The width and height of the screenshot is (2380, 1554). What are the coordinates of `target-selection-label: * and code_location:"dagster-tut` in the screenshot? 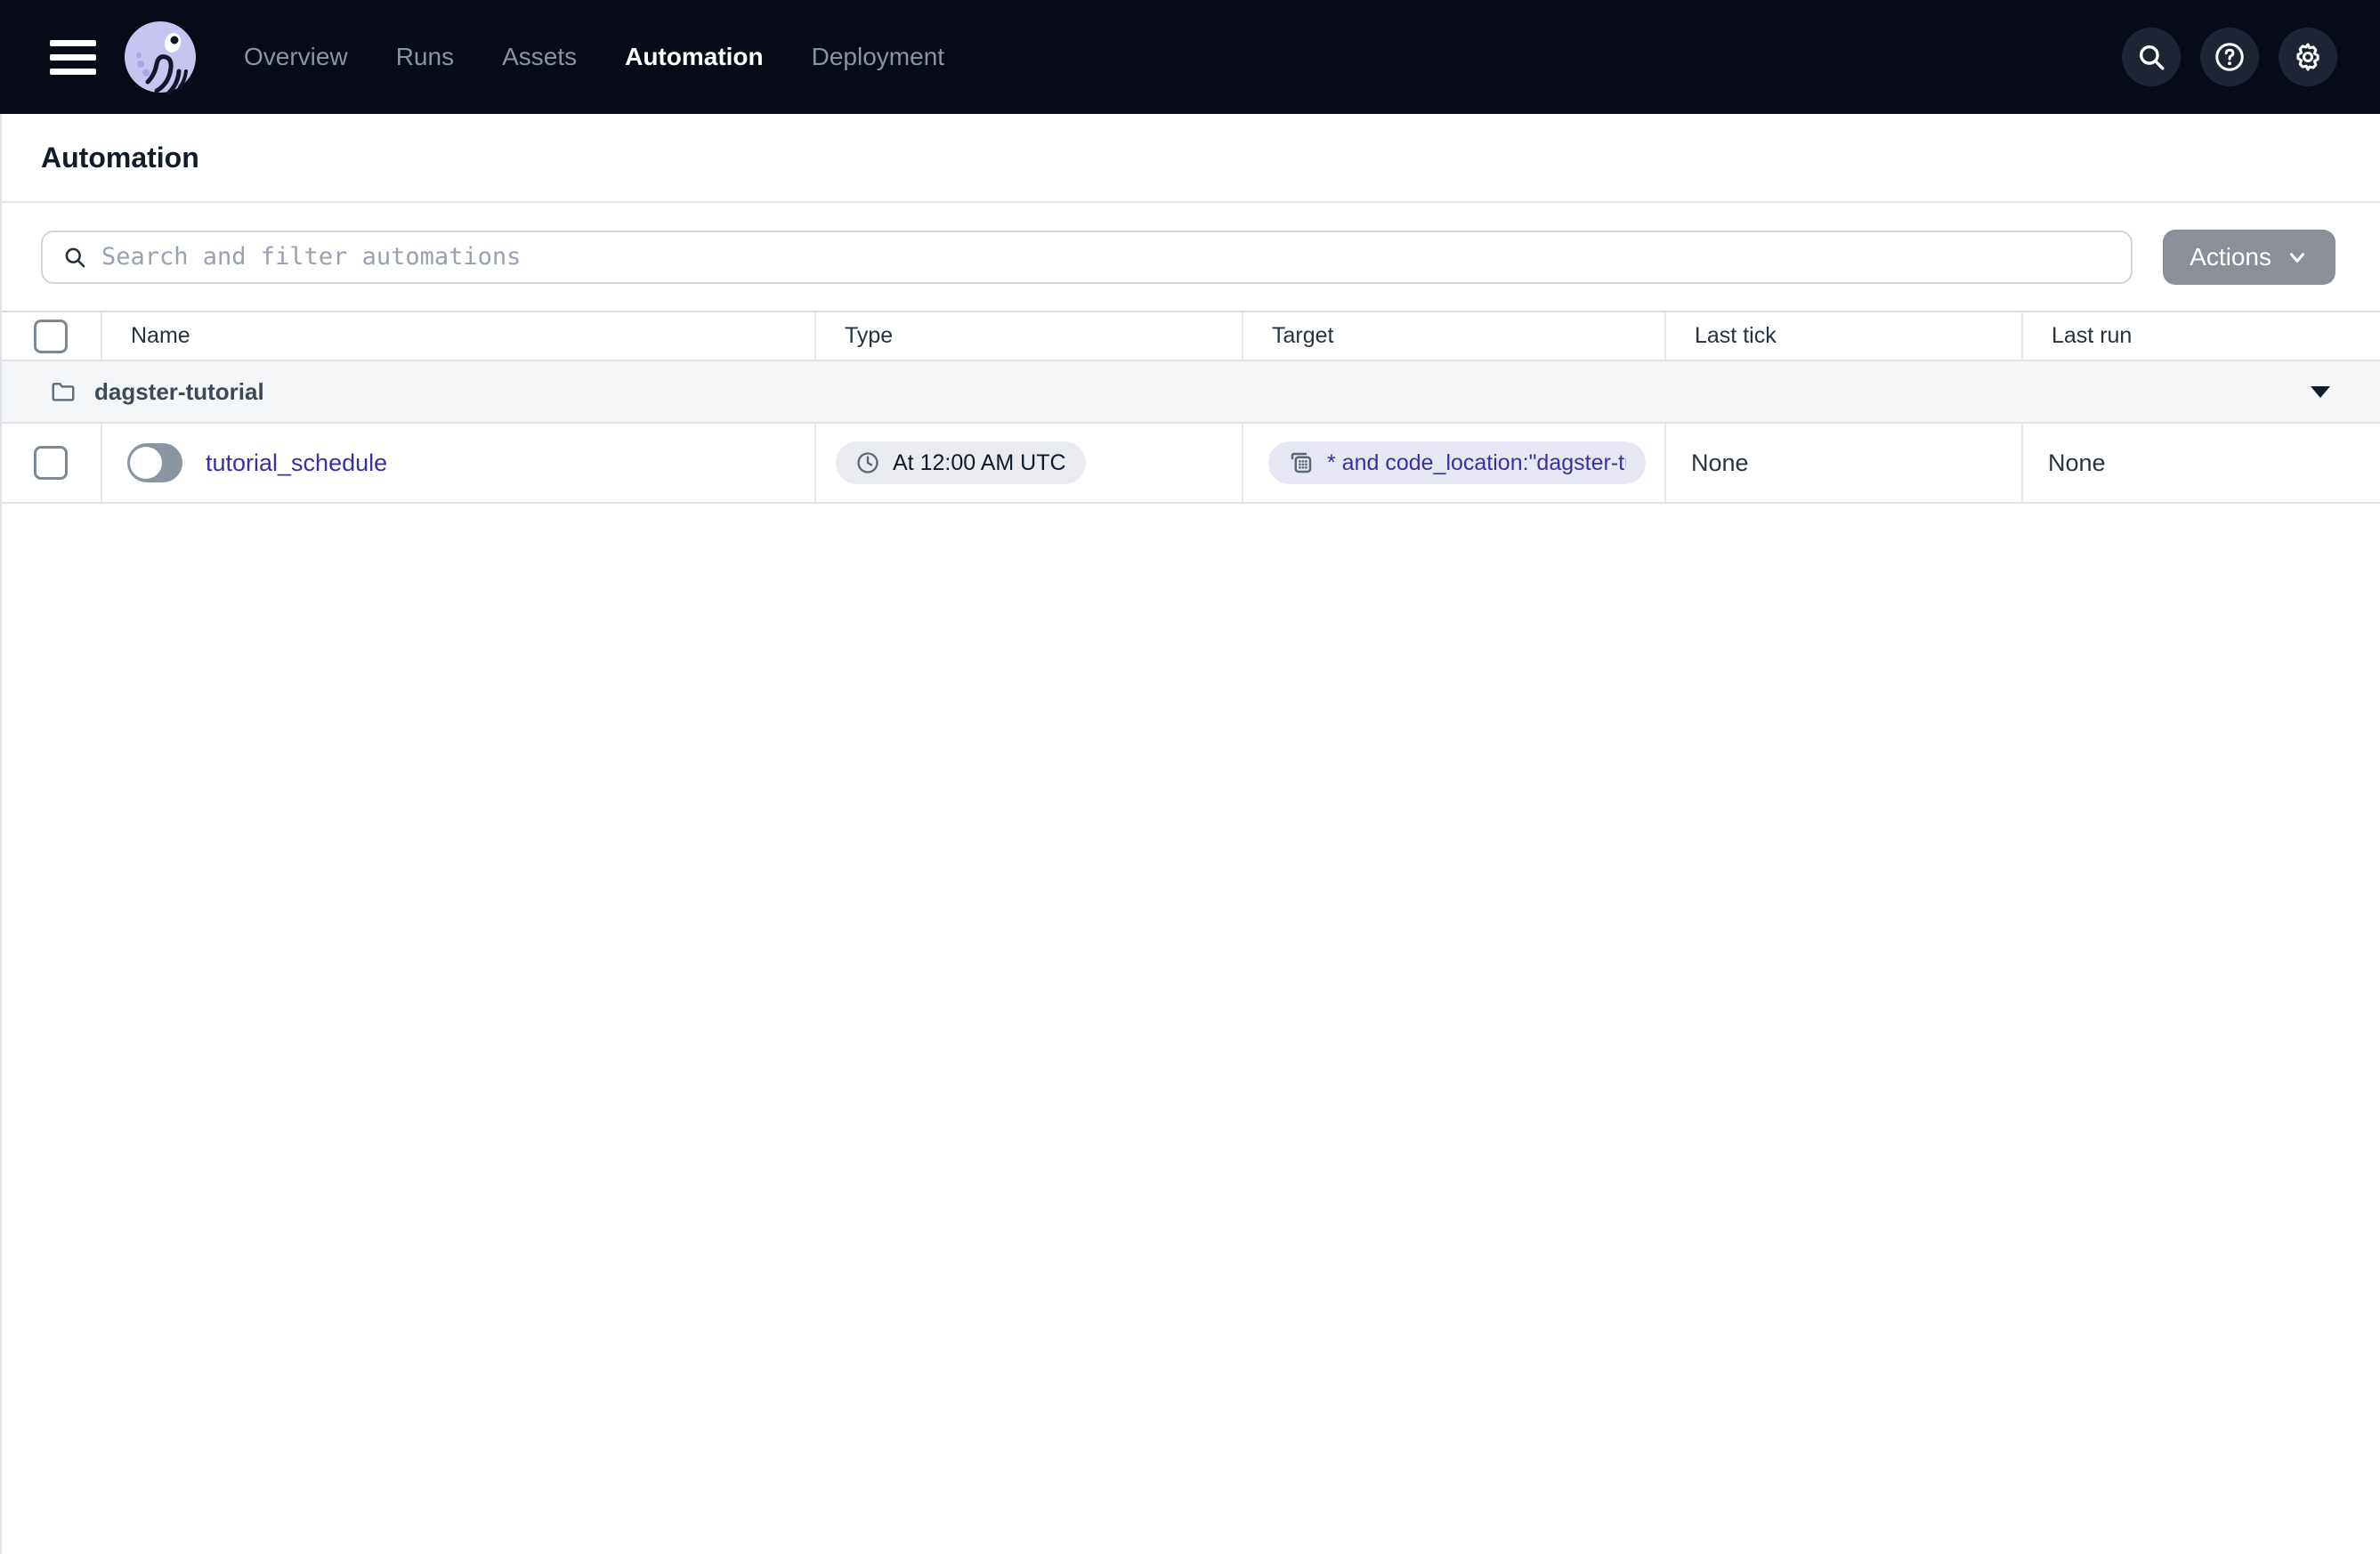 It's located at (1477, 462).